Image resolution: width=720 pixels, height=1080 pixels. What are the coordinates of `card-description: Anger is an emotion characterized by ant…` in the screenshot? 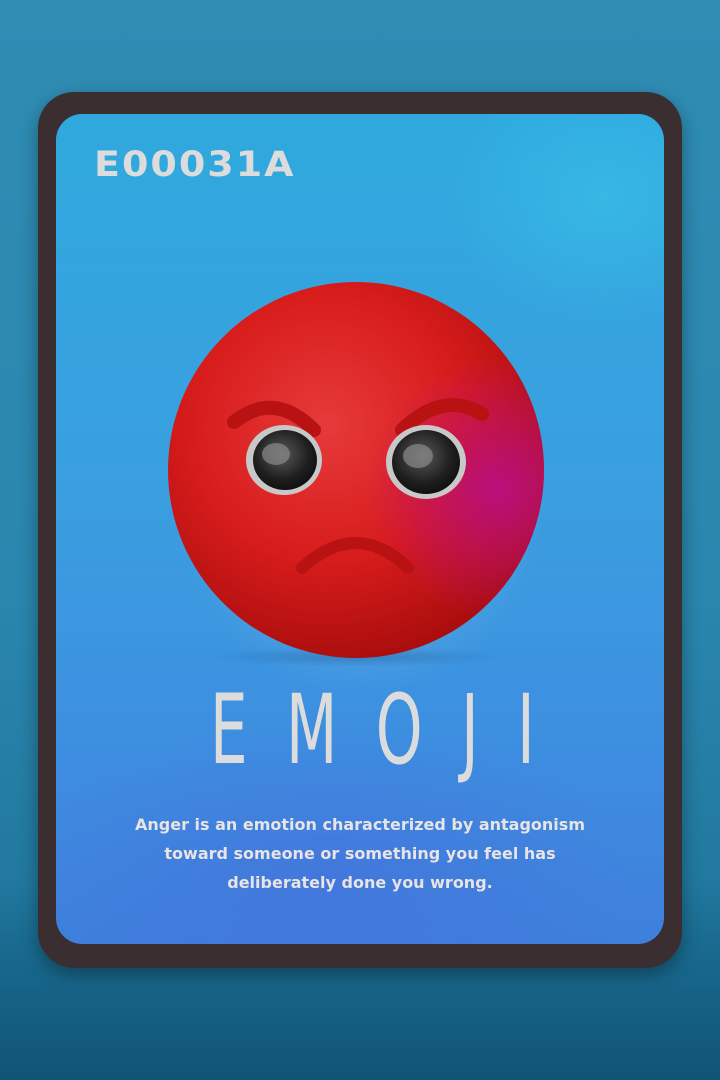 It's located at (360, 853).